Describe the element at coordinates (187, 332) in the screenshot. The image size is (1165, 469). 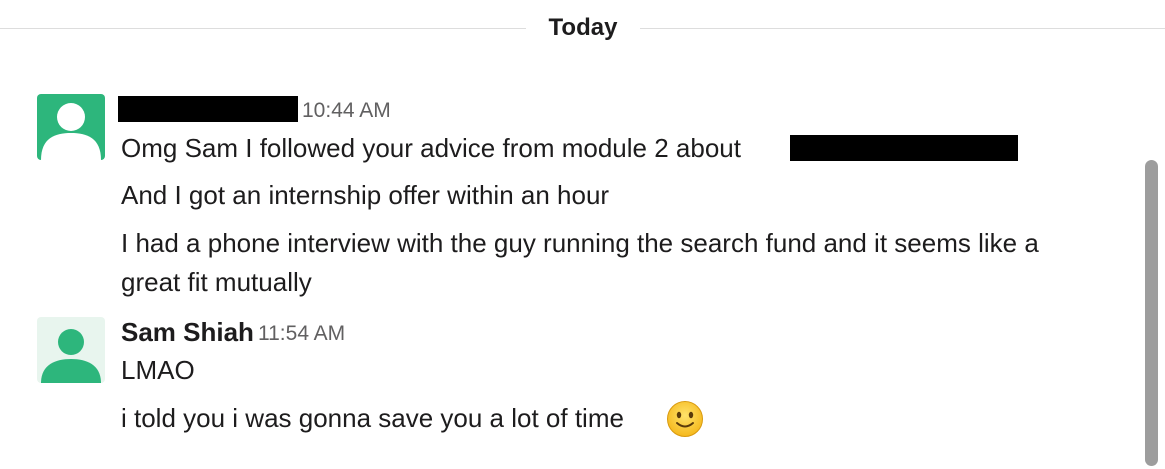
I see `sender-name: Sam Shiah` at that location.